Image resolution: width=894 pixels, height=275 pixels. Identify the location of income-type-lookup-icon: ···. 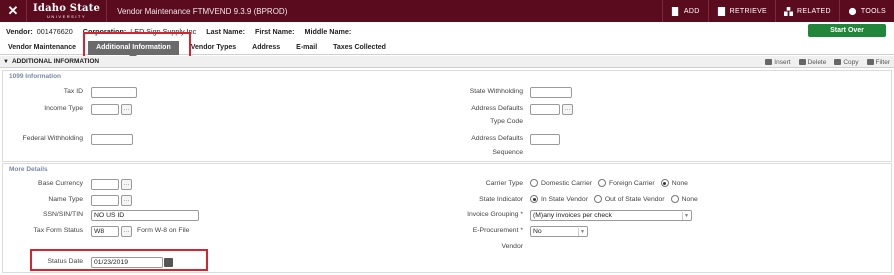
(126, 109).